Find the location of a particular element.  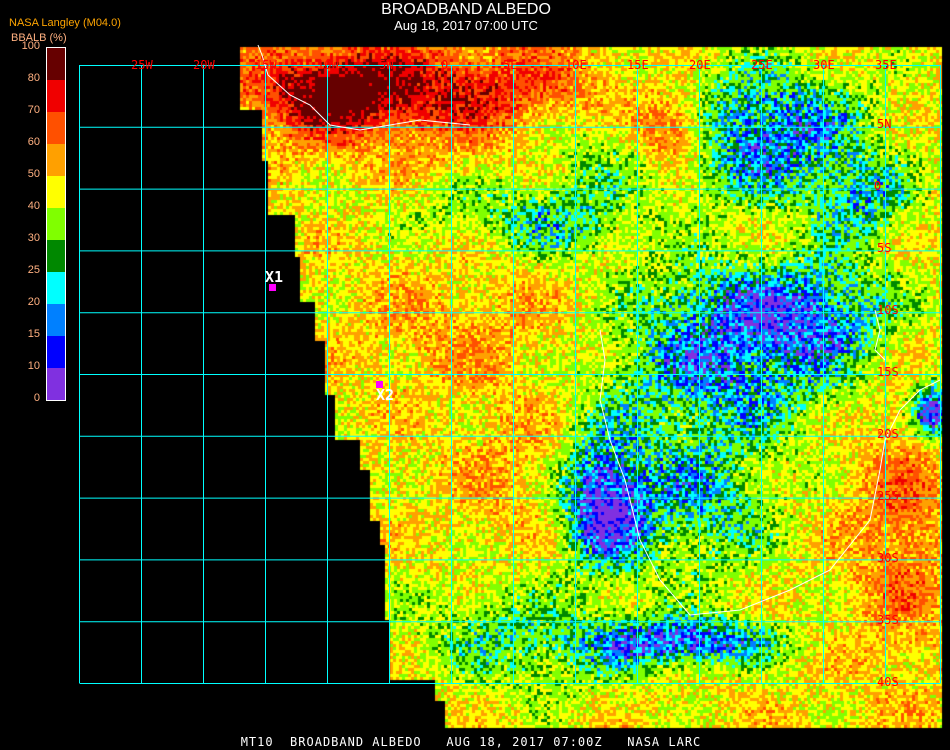

longitude-label: 5E is located at coordinates (510, 65).